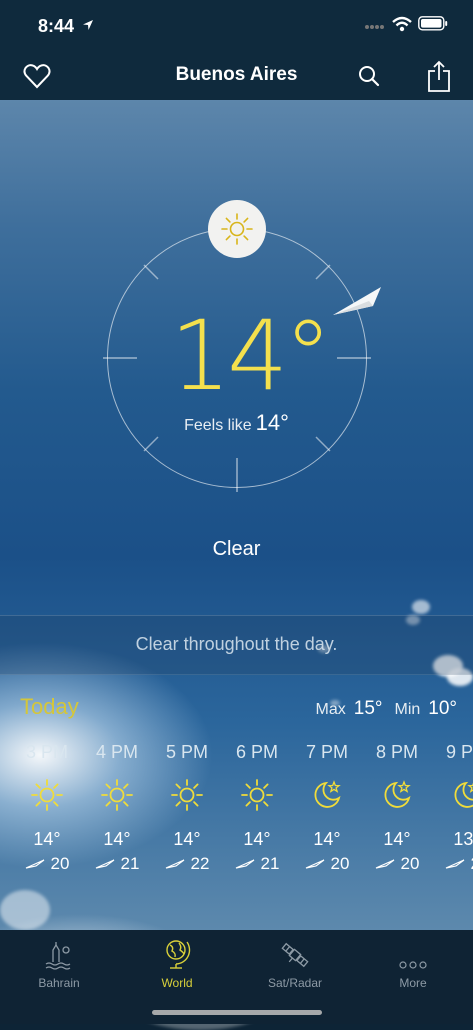 This screenshot has width=473, height=1030. What do you see at coordinates (236, 549) in the screenshot?
I see `weather-condition: Clear` at bounding box center [236, 549].